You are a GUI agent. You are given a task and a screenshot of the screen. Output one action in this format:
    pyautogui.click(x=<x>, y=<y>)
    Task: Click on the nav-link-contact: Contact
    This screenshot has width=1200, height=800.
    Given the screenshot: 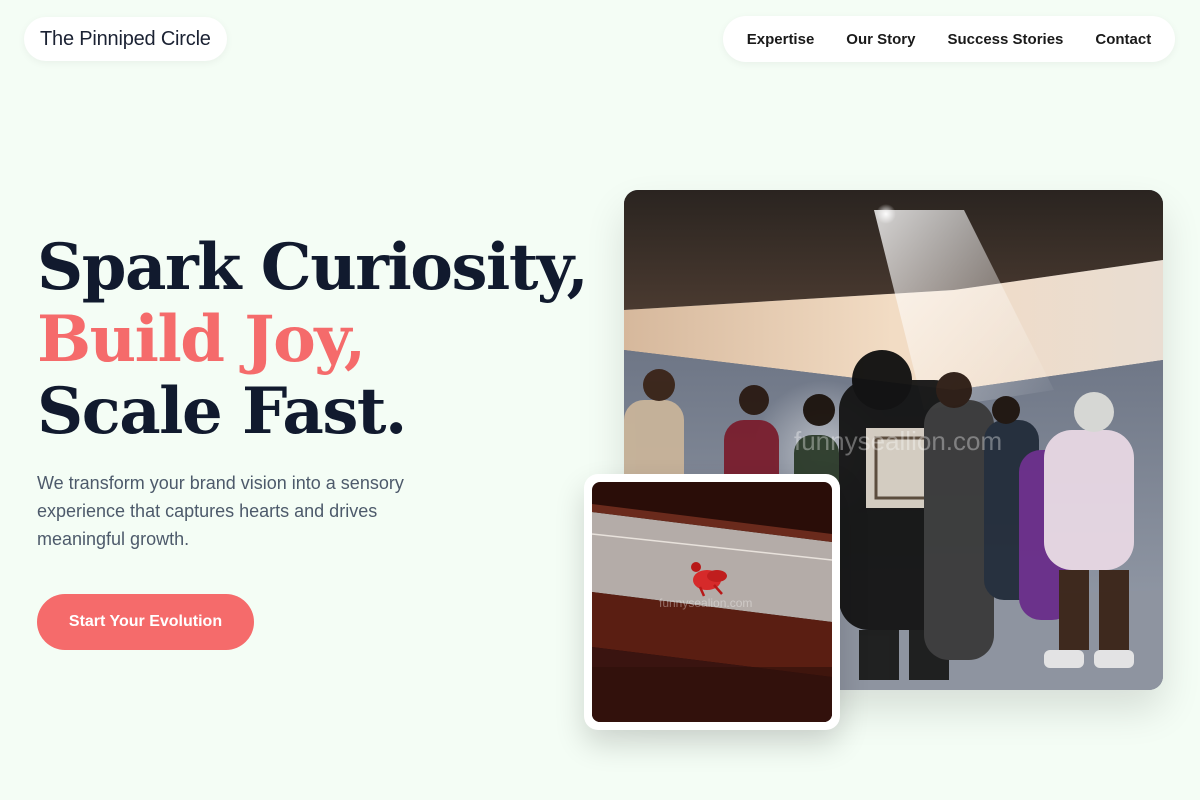 What is the action you would take?
    pyautogui.click(x=1123, y=39)
    